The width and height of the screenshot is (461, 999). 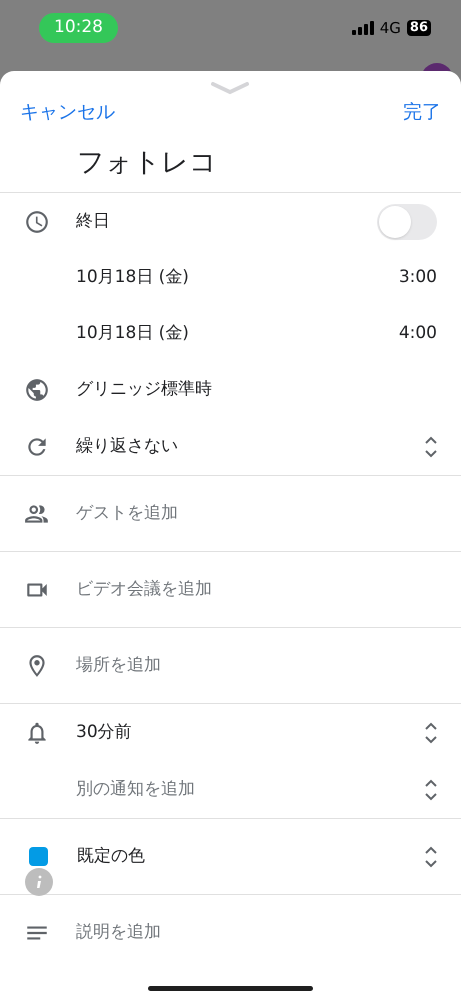 I want to click on time-text: 3:00, so click(x=417, y=278).